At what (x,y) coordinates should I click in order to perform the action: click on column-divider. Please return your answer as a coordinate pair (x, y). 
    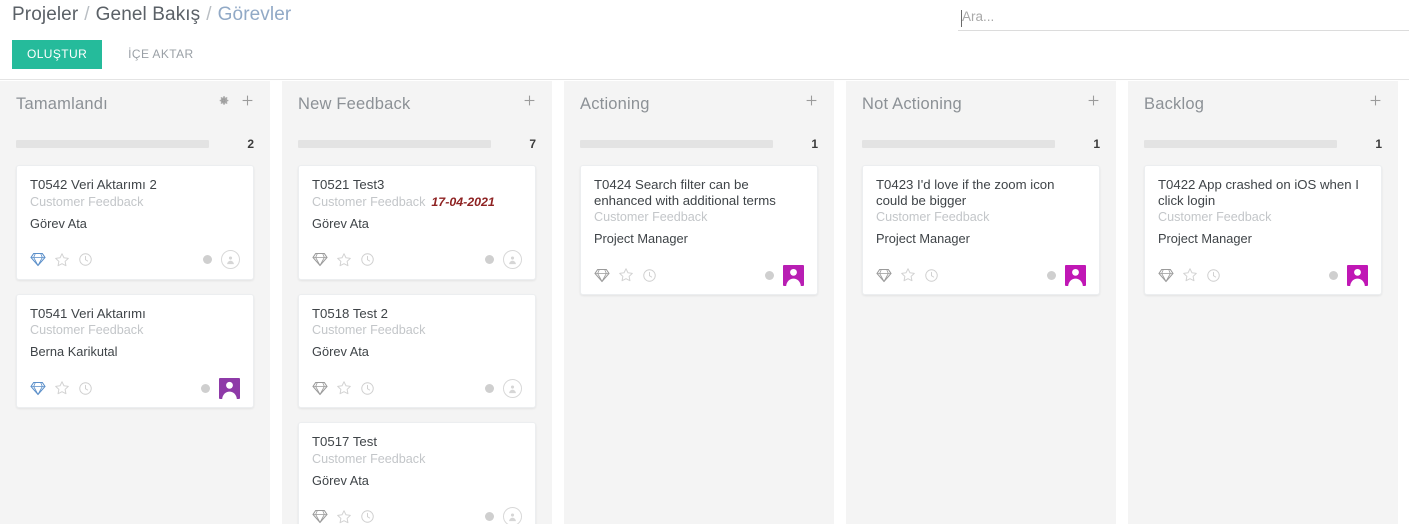
    Looking at the image, I should click on (276, 302).